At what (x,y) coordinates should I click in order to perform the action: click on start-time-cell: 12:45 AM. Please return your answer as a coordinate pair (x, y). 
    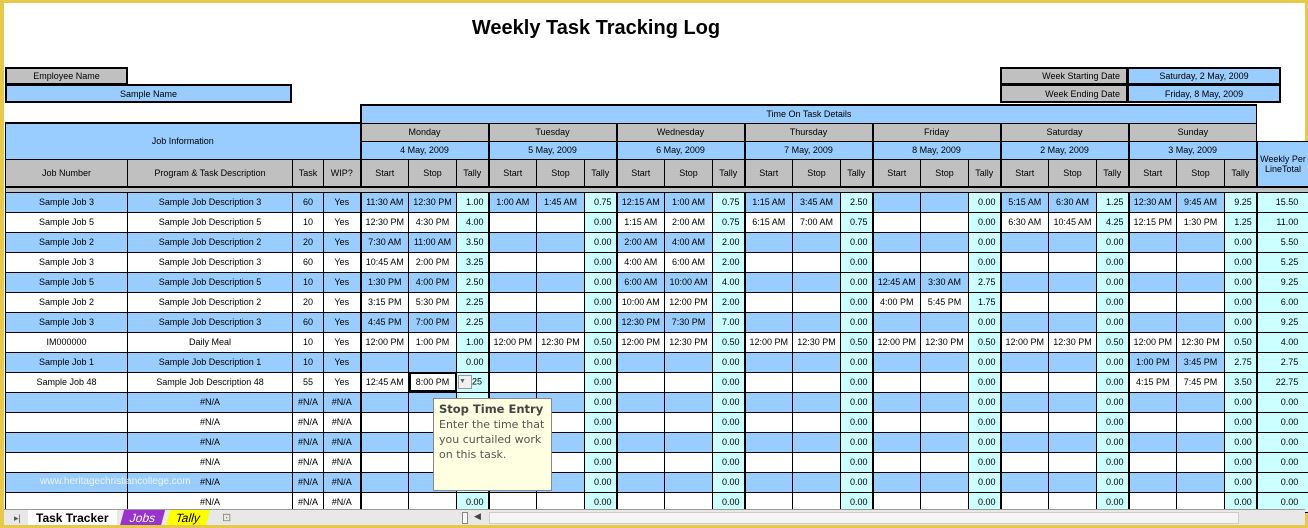
    Looking at the image, I should click on (896, 282).